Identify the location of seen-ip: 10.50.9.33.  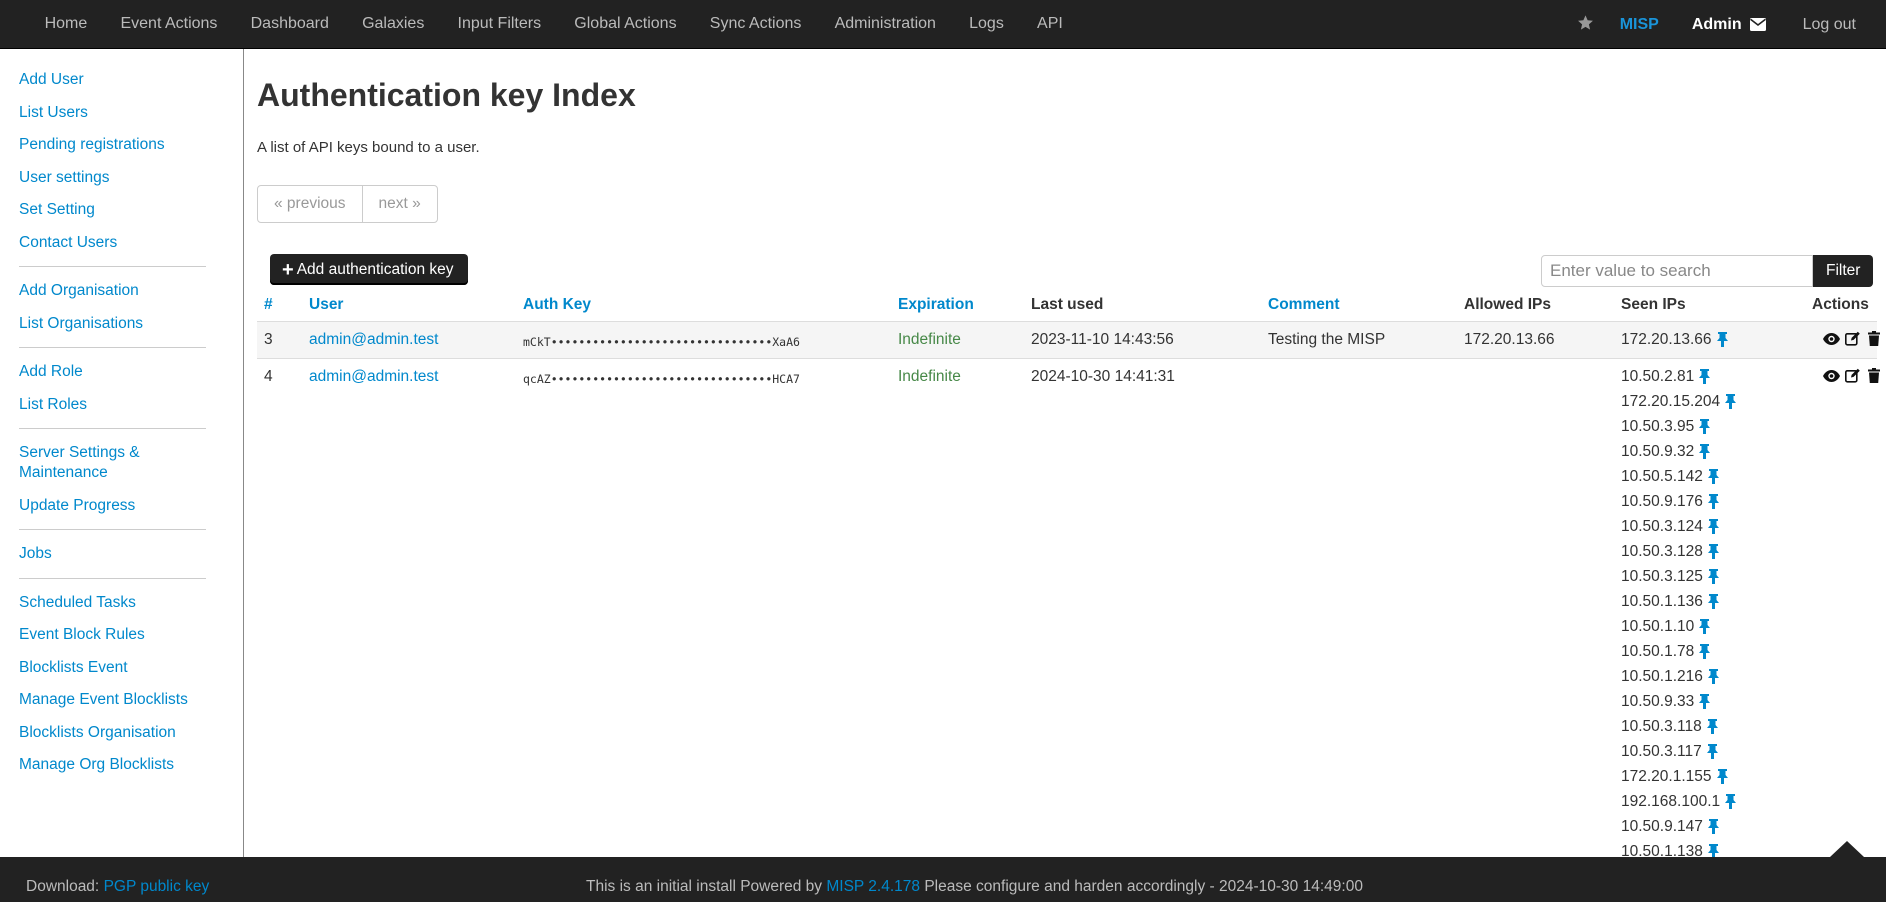
(1678, 705).